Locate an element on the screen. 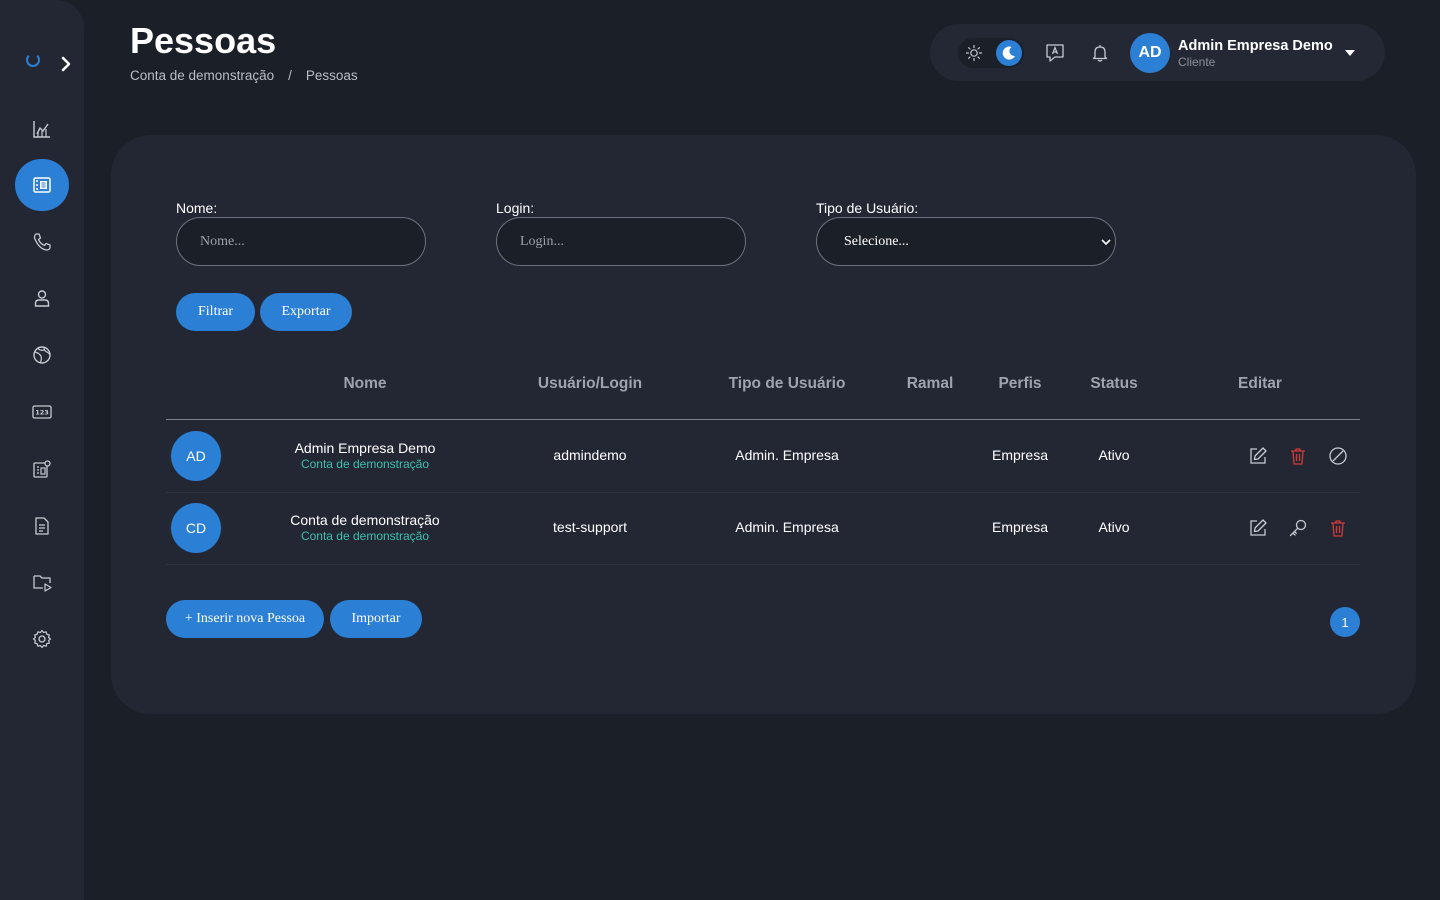  import-button: Importar is located at coordinates (376, 619).